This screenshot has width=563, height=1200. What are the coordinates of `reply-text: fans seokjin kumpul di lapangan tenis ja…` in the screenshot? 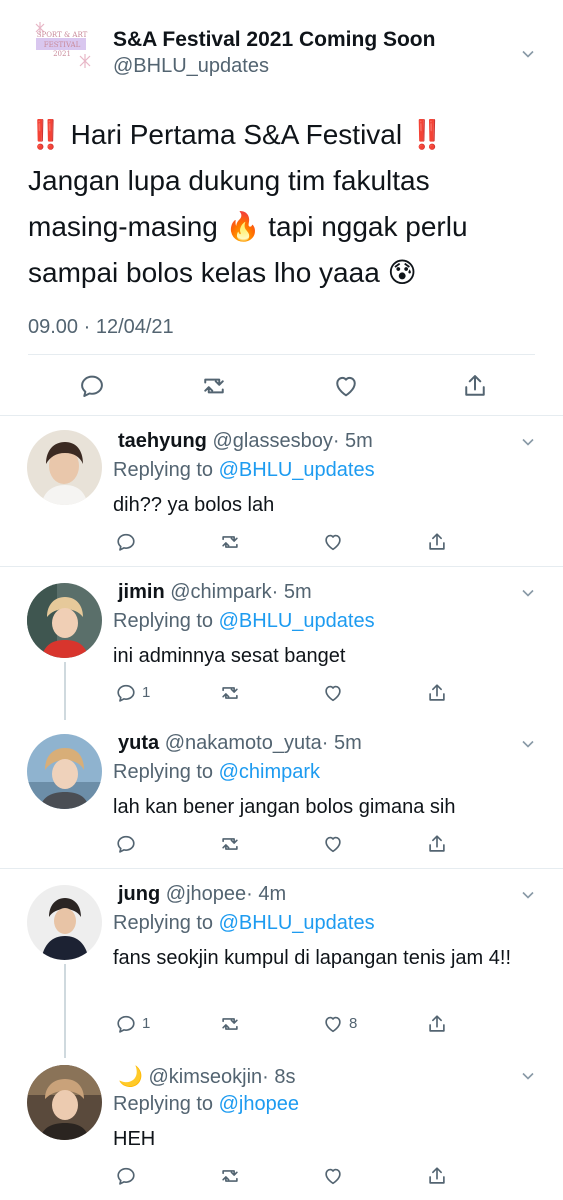 It's located at (312, 958).